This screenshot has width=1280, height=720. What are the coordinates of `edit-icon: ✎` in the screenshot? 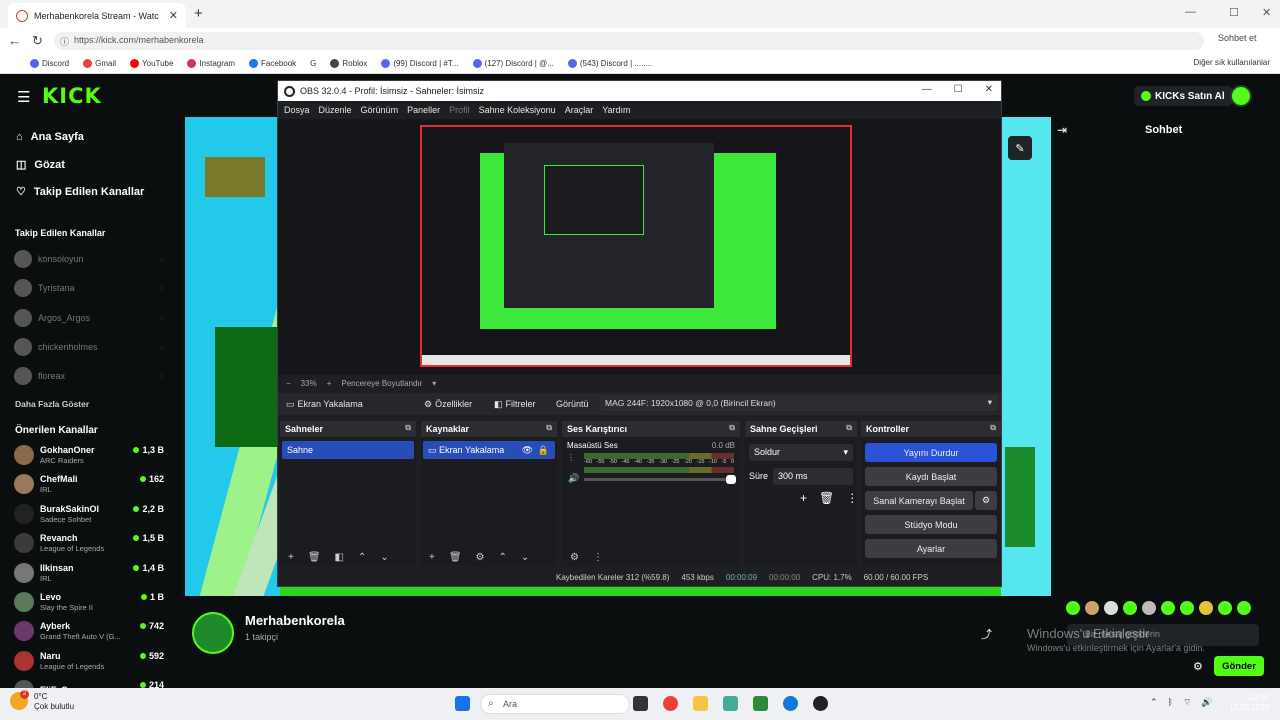 It's located at (1020, 148).